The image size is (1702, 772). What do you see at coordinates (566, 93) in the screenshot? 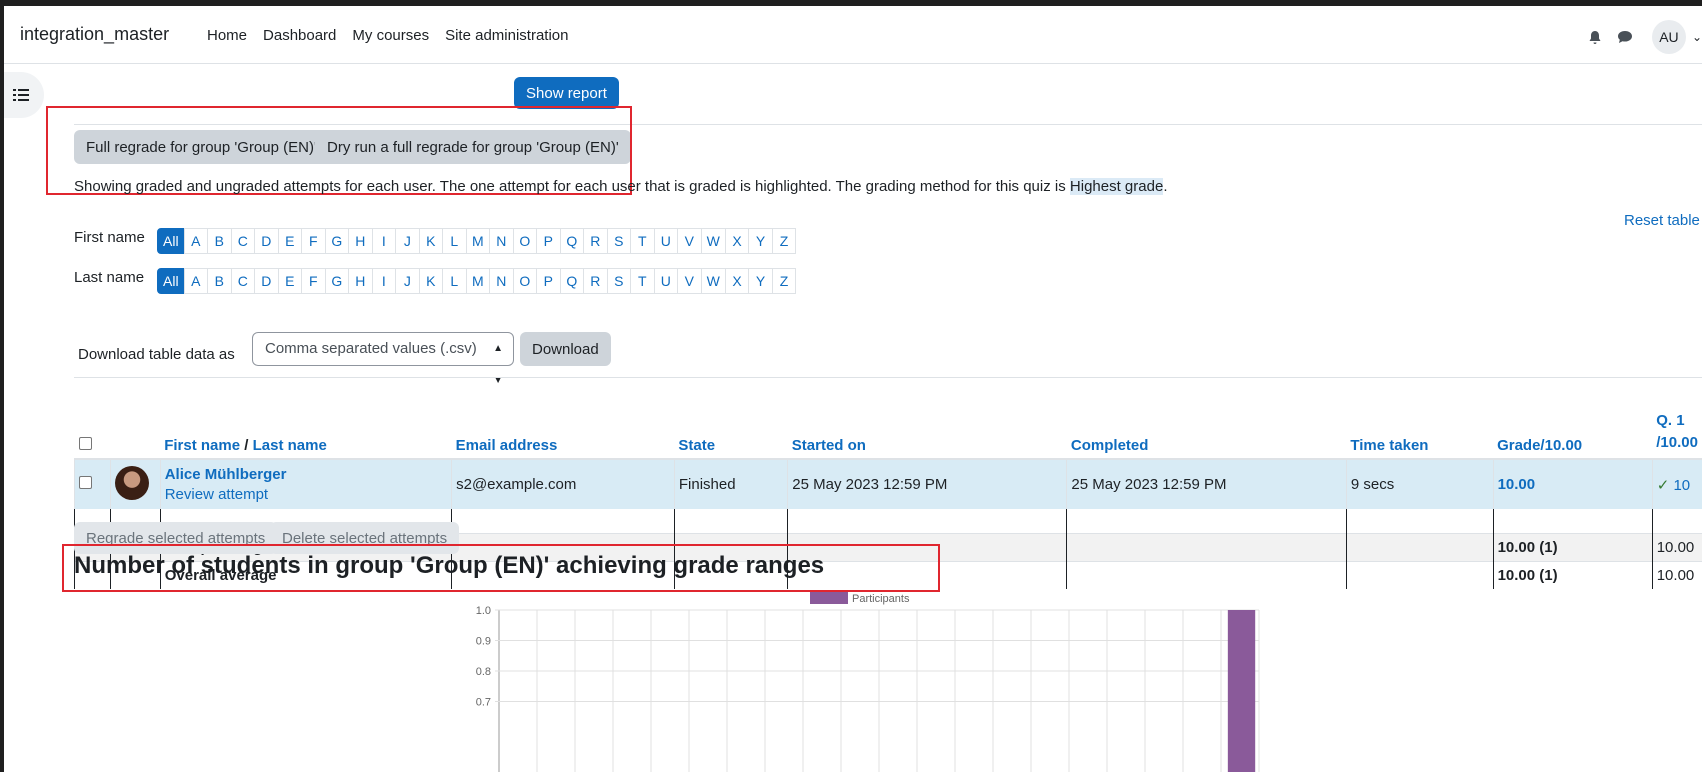
I see `show-report-button: Show report` at bounding box center [566, 93].